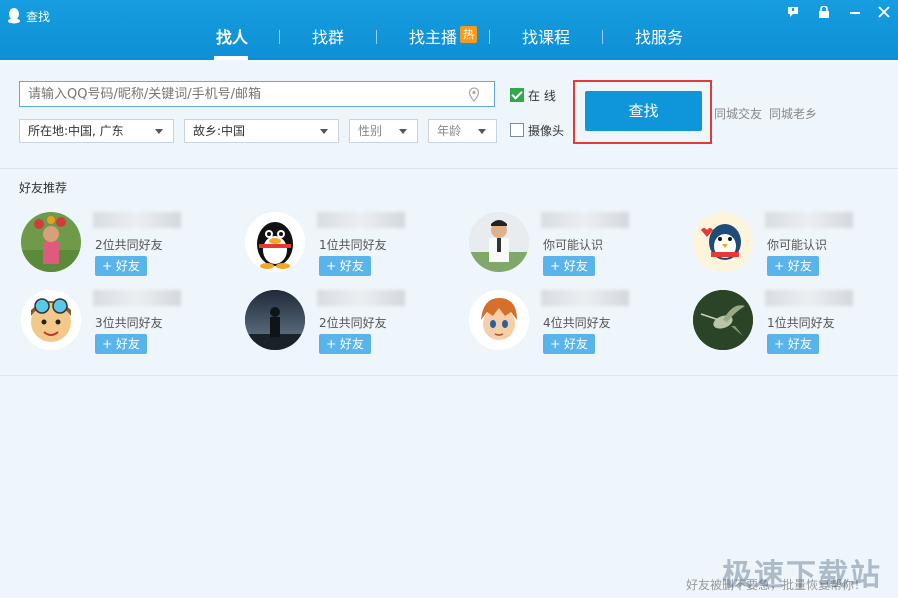 This screenshot has width=898, height=598. Describe the element at coordinates (51, 242) in the screenshot. I see `avatar-person-flowers` at that location.